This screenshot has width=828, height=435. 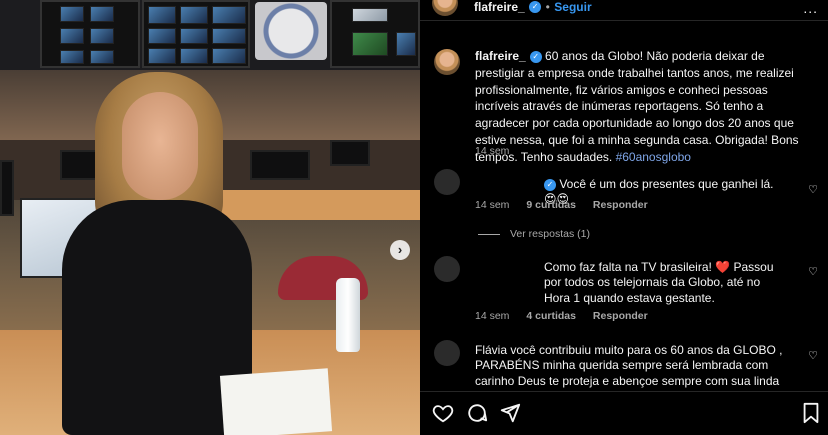 I want to click on comment-1-view-replies: Ver respostas (1), so click(x=534, y=234).